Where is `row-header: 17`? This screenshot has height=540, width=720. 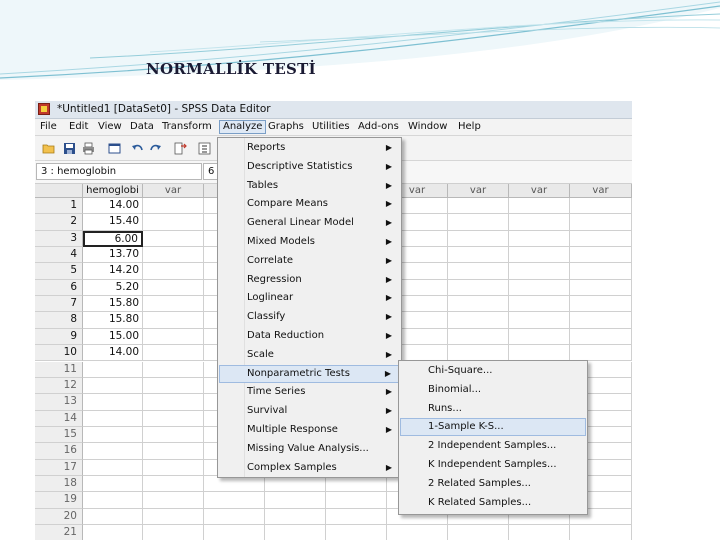 row-header: 17 is located at coordinates (59, 467).